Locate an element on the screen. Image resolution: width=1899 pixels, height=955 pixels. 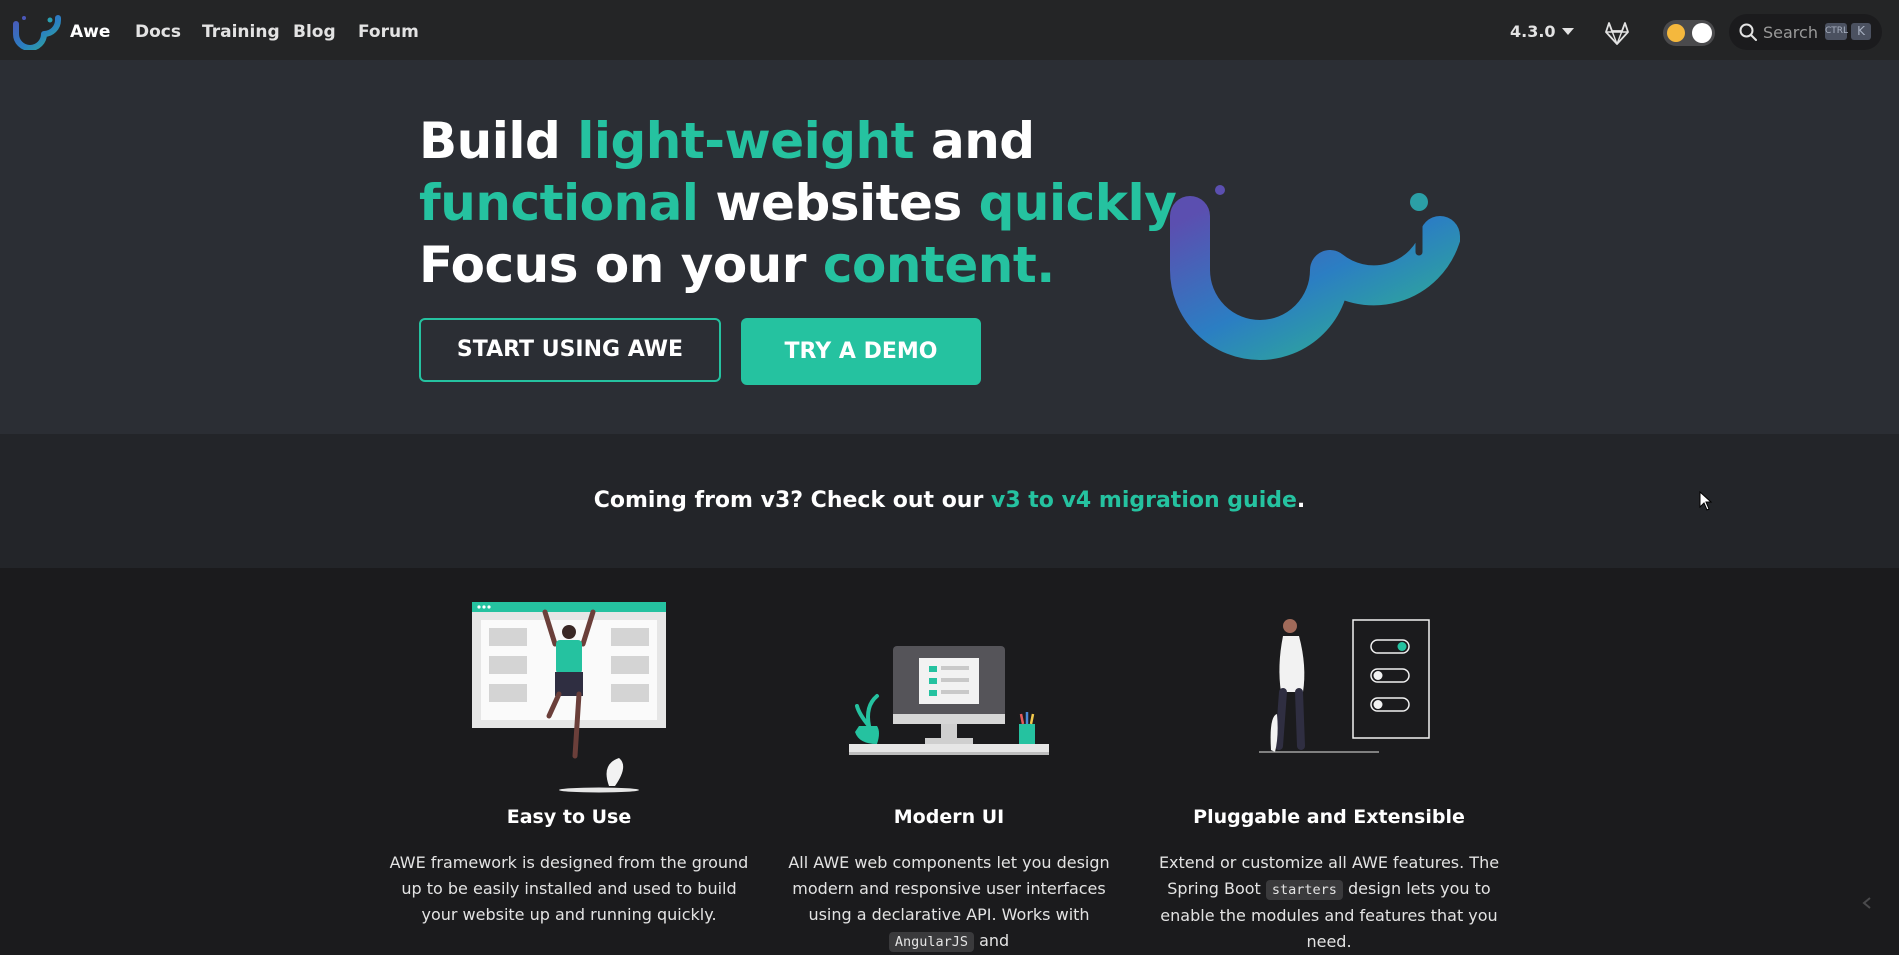
awe-logo-icon is located at coordinates (38, 32).